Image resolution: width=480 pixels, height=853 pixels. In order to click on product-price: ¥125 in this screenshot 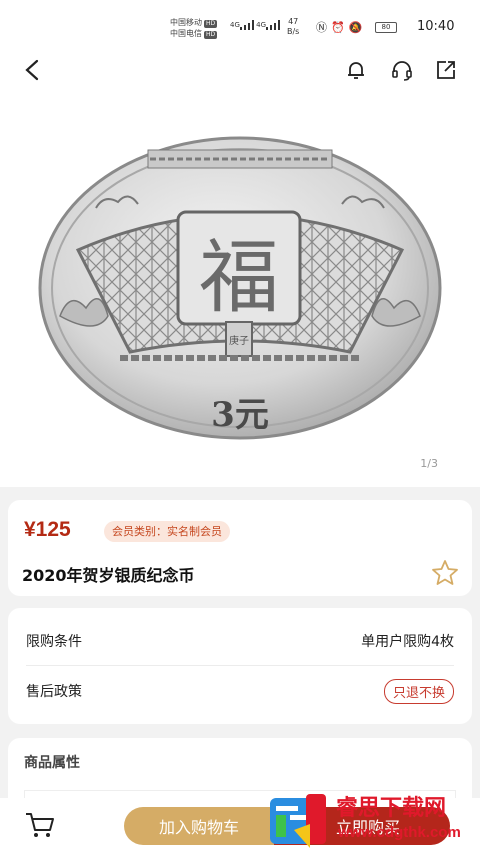, I will do `click(47, 529)`.